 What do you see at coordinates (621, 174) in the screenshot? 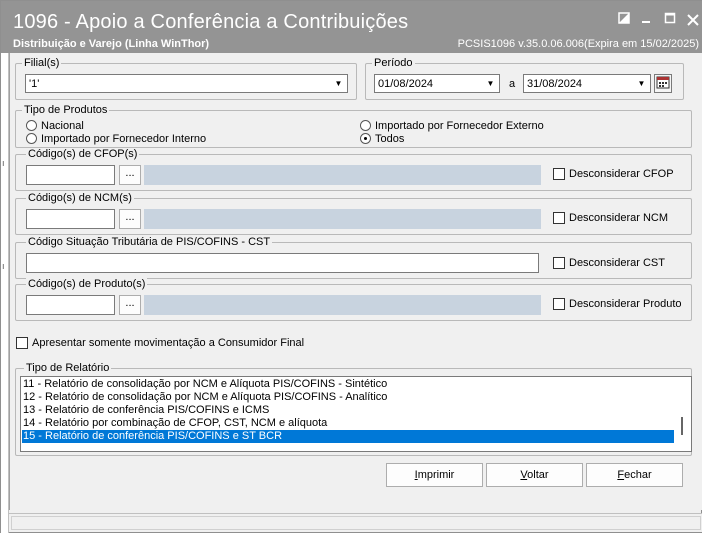
I see `desconsiderar-cfop-label: Desconsiderar CFOP` at bounding box center [621, 174].